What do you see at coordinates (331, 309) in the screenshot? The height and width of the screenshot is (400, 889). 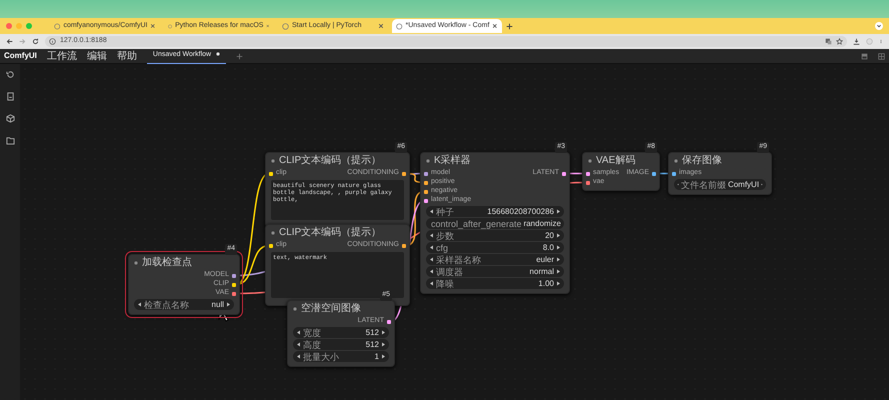 I see `node-title: 空潜空间图像` at bounding box center [331, 309].